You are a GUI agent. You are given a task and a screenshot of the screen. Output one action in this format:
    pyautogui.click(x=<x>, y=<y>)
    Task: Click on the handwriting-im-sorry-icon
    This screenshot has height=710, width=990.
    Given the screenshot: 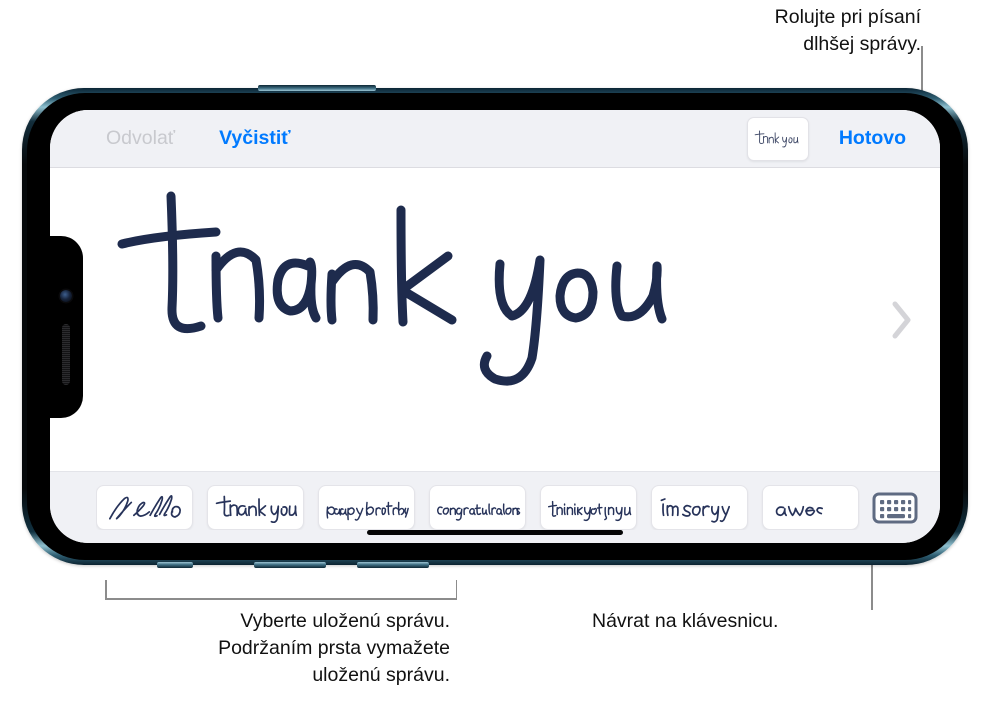 What is the action you would take?
    pyautogui.click(x=695, y=510)
    